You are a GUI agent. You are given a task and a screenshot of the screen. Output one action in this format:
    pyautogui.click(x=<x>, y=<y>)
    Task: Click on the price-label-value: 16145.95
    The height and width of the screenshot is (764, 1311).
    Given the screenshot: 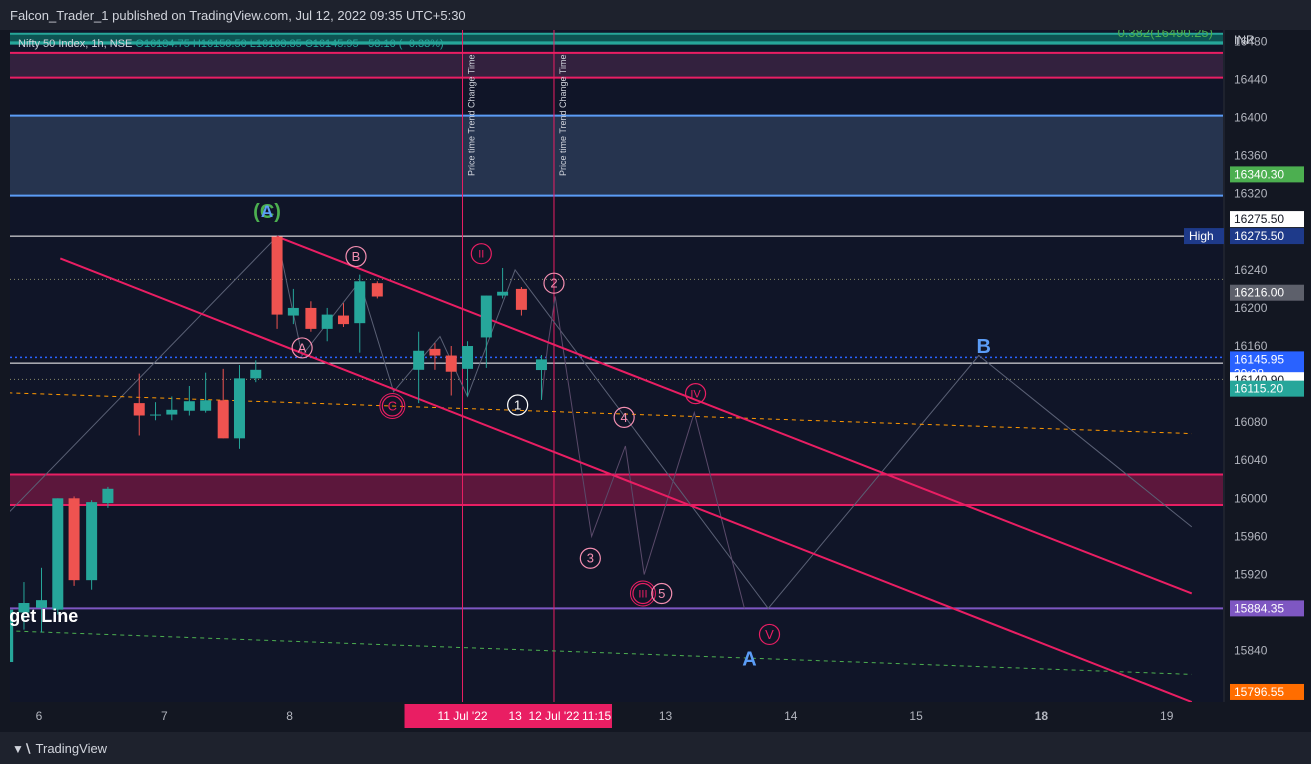 What is the action you would take?
    pyautogui.click(x=1259, y=359)
    